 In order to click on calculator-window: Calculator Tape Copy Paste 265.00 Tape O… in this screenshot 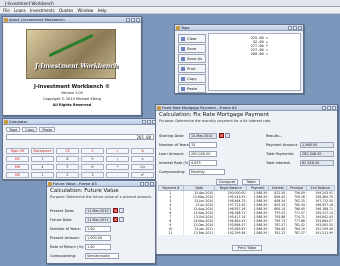, I will do `click(80, 149)`.